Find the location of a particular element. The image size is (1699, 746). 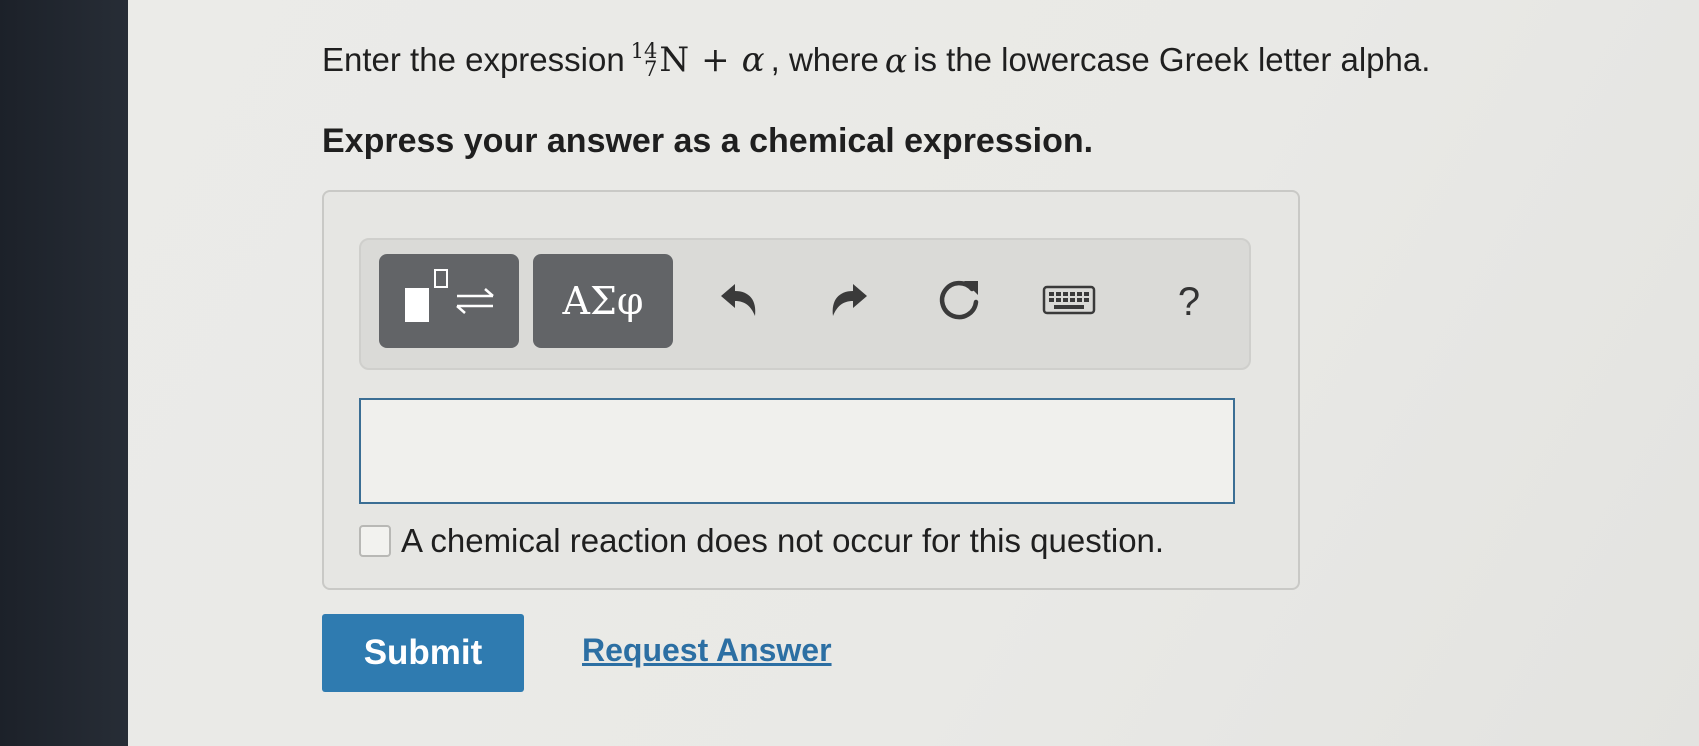

no-reaction-checkbox is located at coordinates (375, 541).